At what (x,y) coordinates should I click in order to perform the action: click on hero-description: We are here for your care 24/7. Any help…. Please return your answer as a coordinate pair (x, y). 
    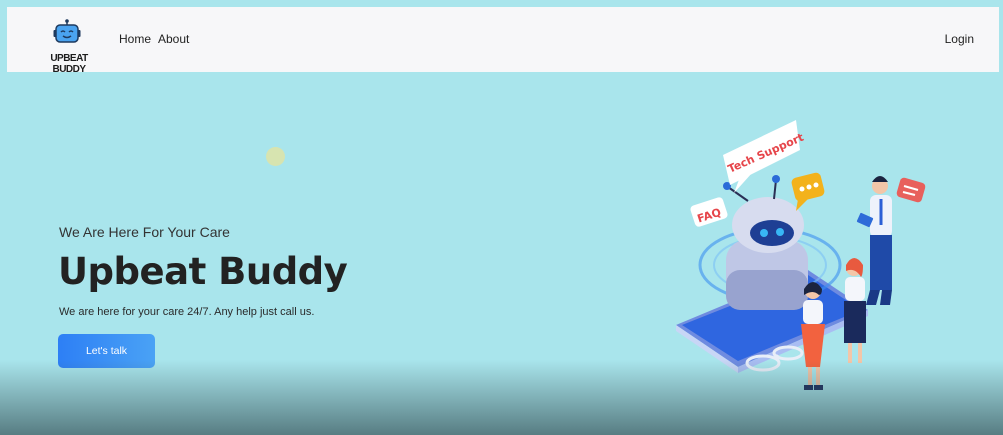
    Looking at the image, I should click on (187, 312).